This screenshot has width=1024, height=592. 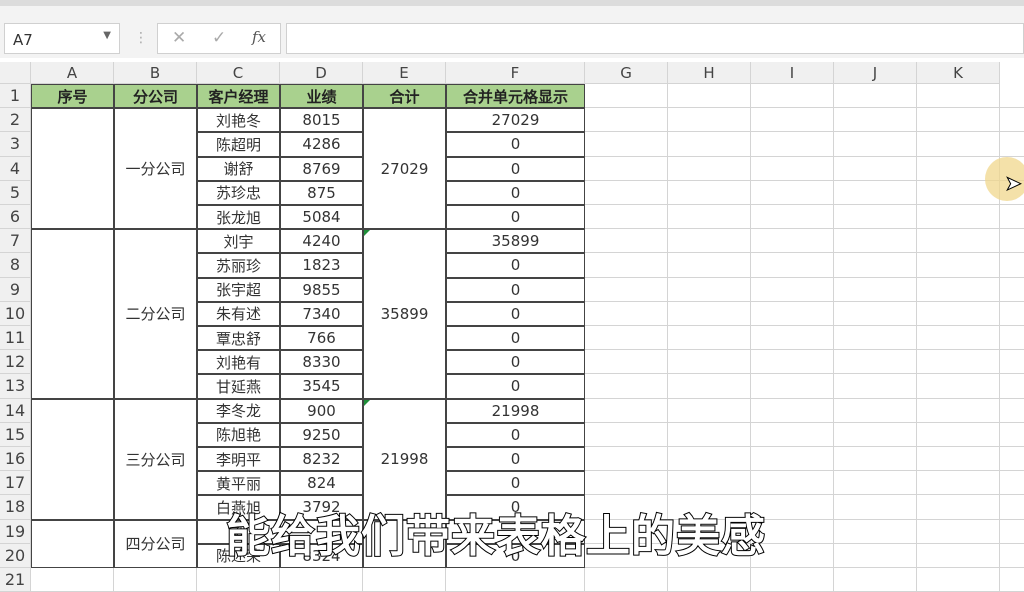 I want to click on manager-cell: 陈旭艳, so click(x=238, y=434).